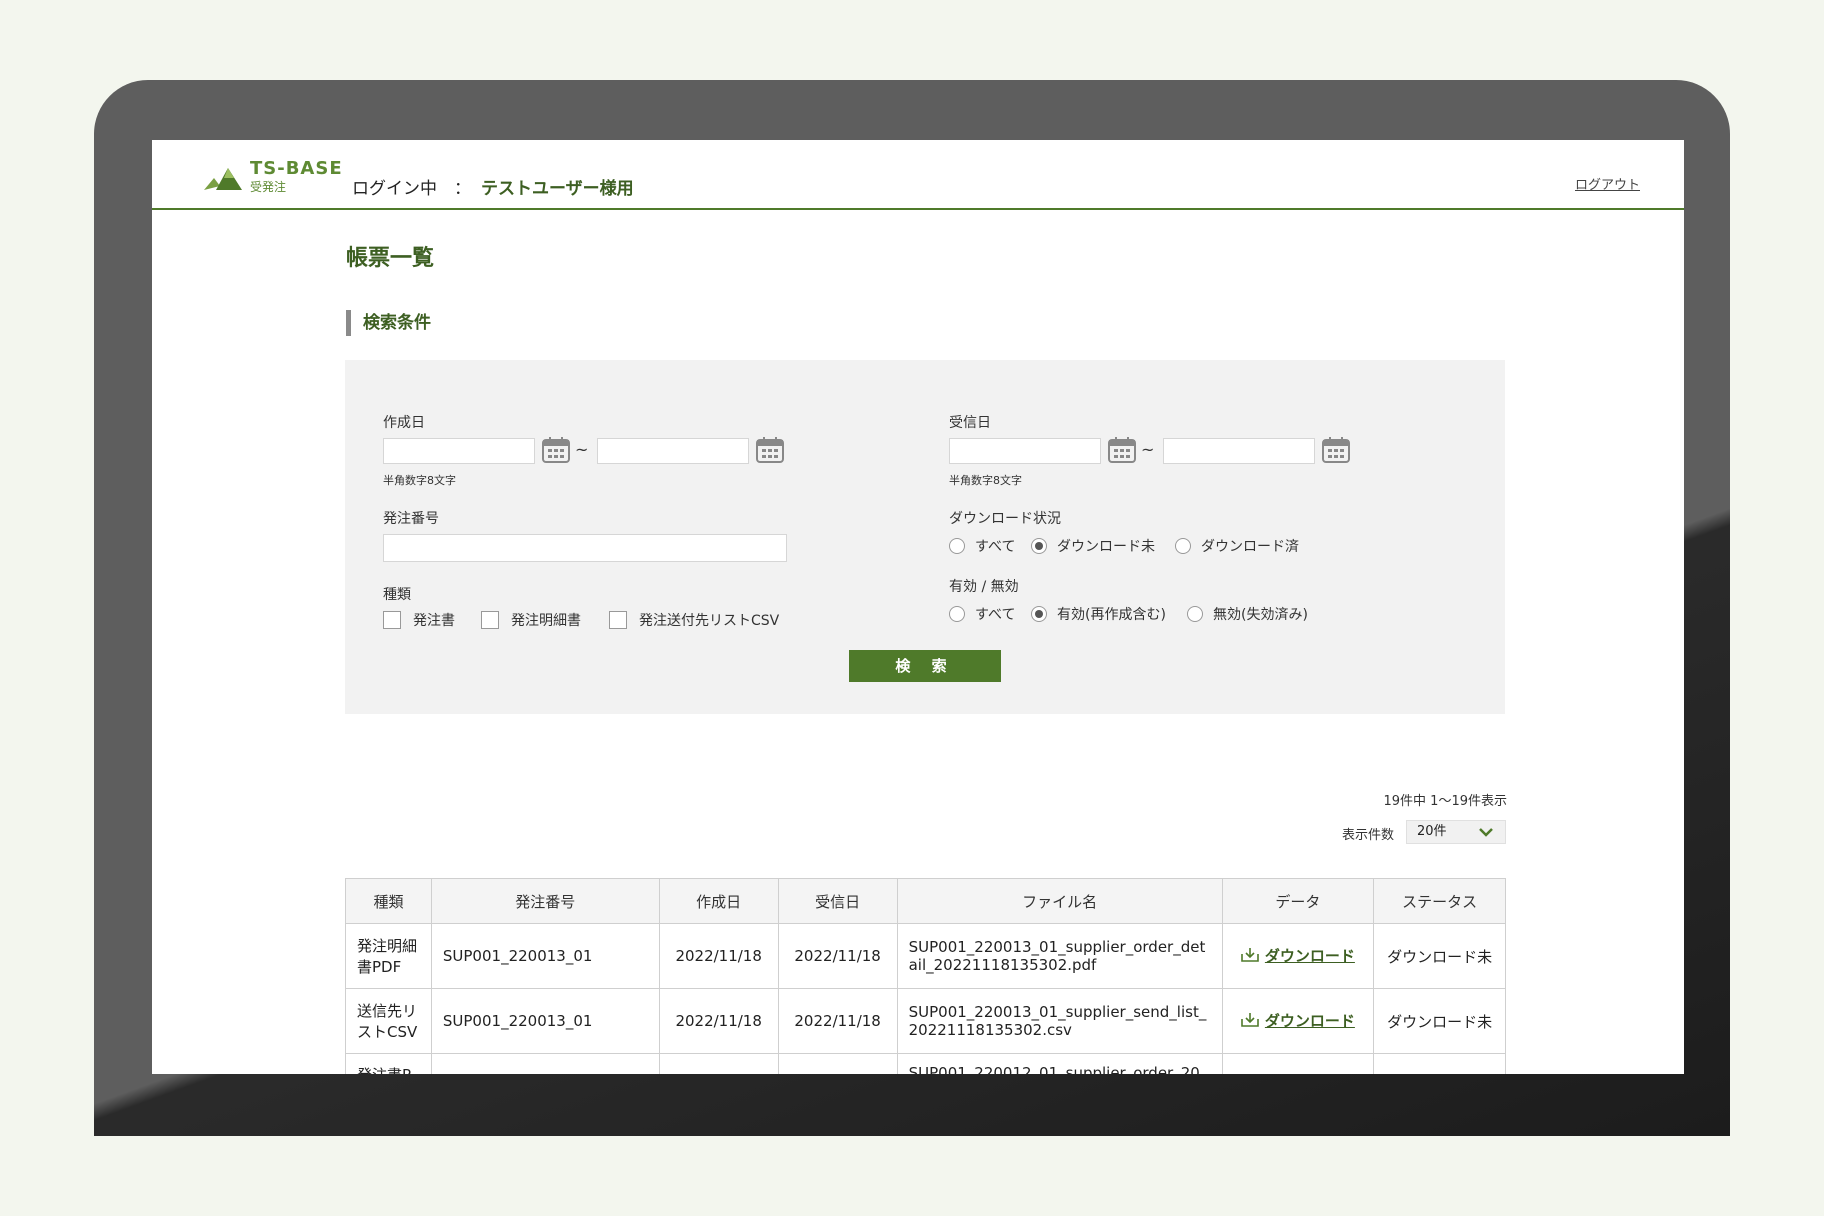 The height and width of the screenshot is (1216, 1824). Describe the element at coordinates (388, 956) in the screenshot. I see `cell-kind: 発注明細書PDF` at that location.